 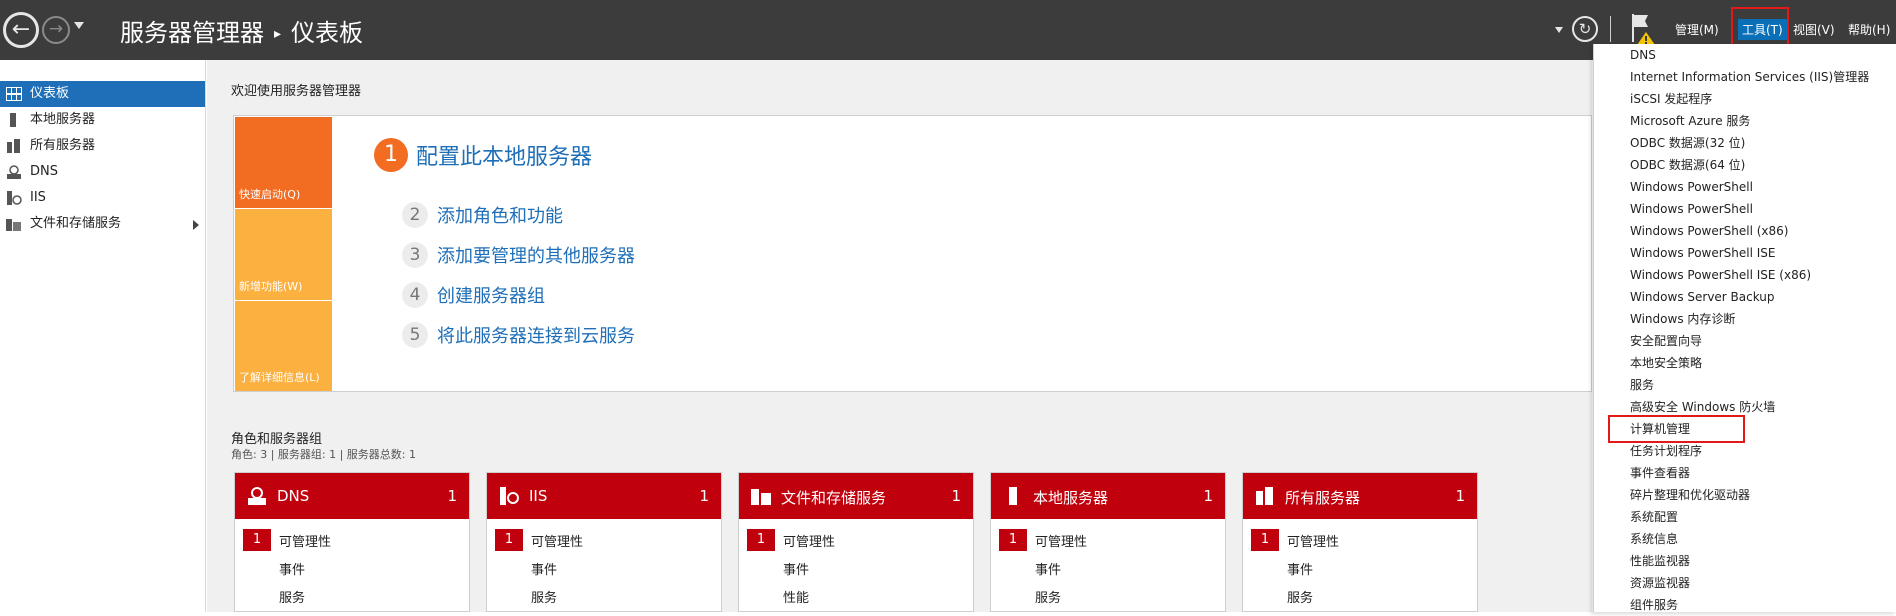 I want to click on tile-whats-new: 新增功能(W), so click(x=283, y=254).